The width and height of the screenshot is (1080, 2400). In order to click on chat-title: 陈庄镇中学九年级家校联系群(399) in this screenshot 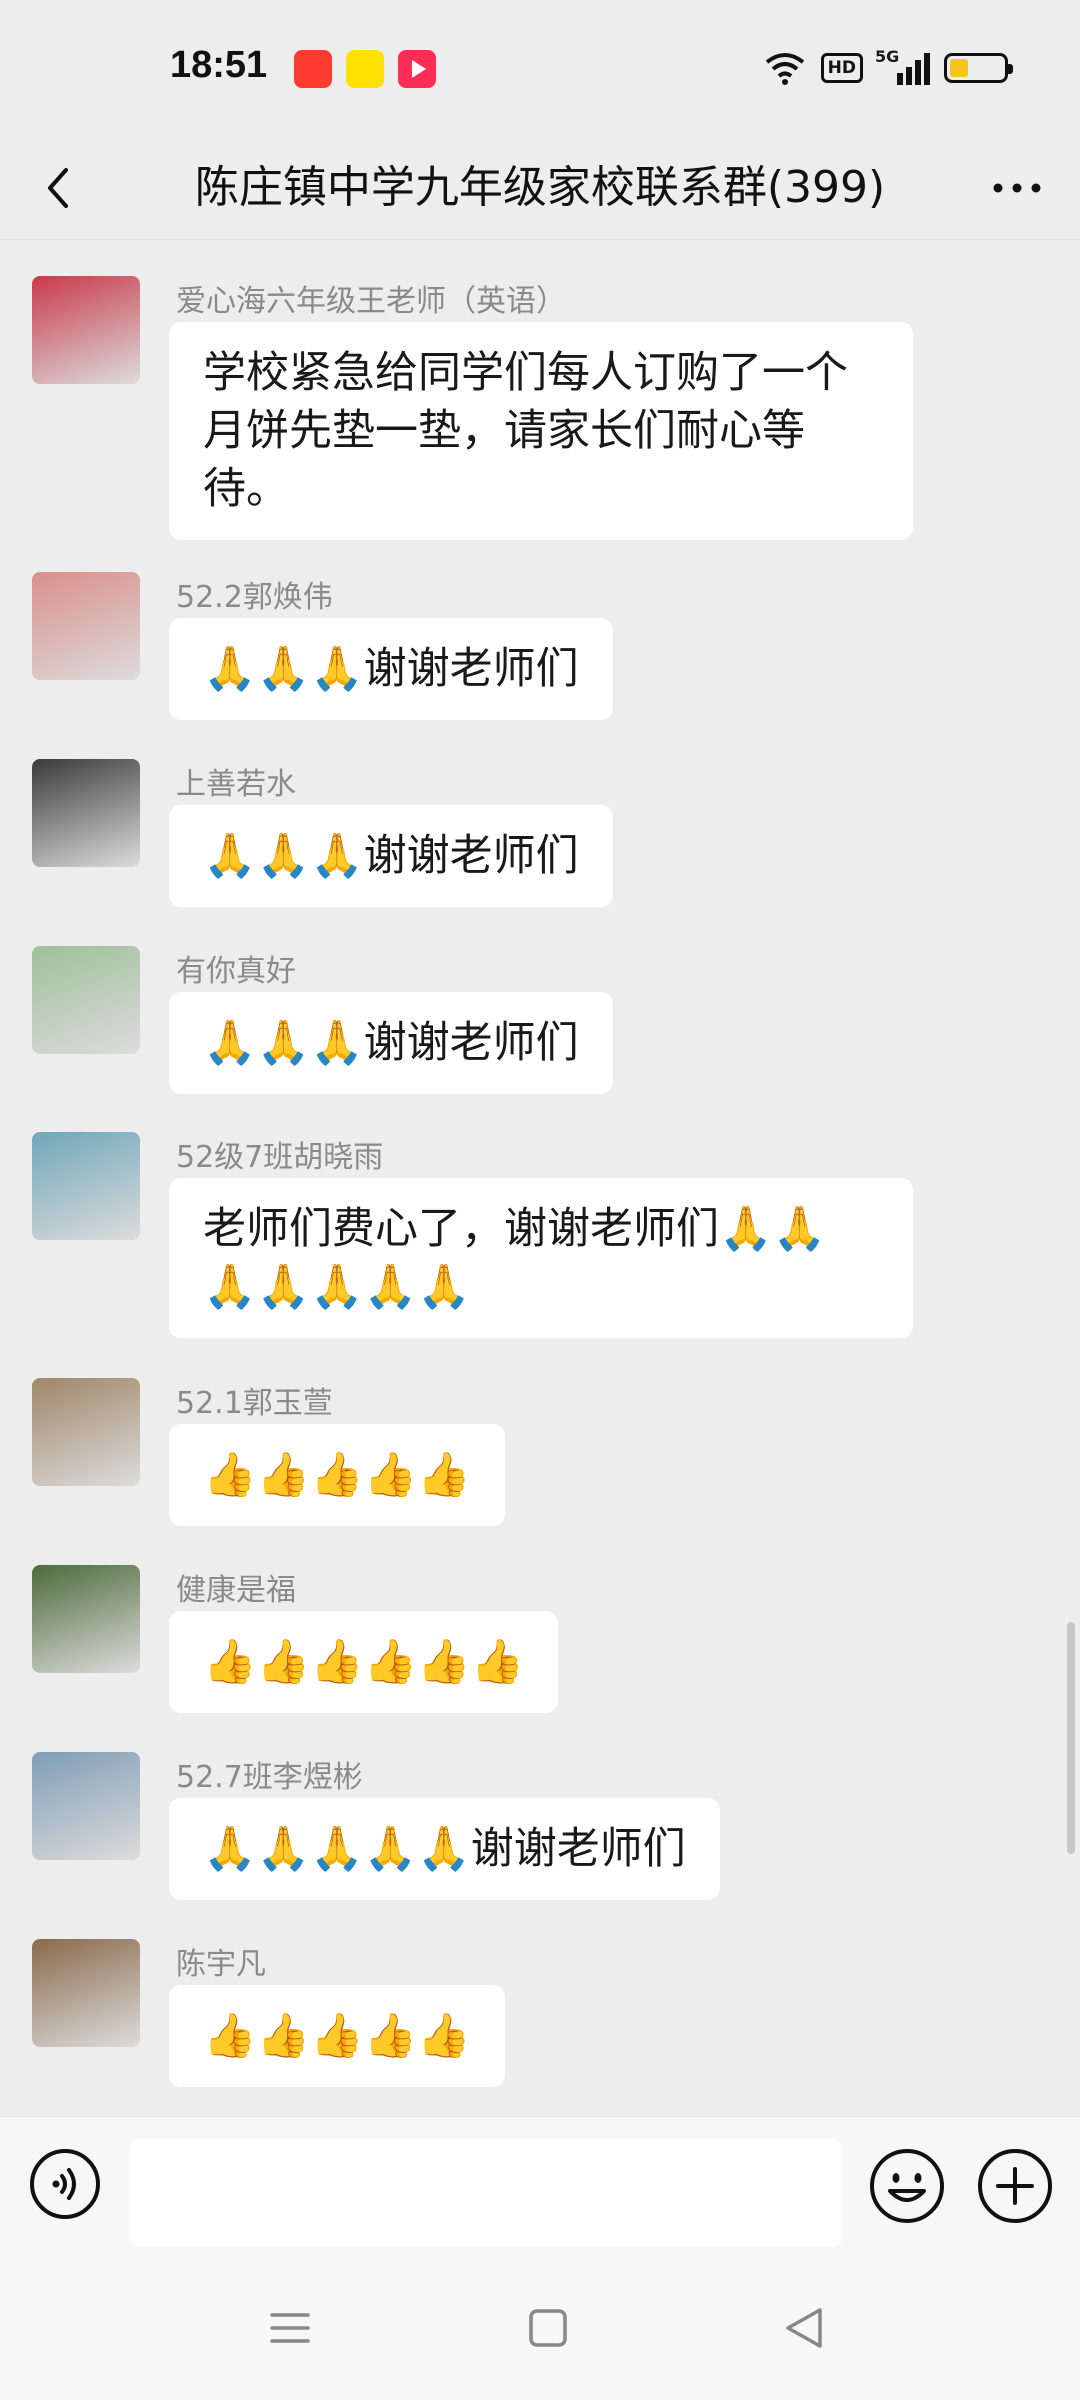, I will do `click(540, 187)`.